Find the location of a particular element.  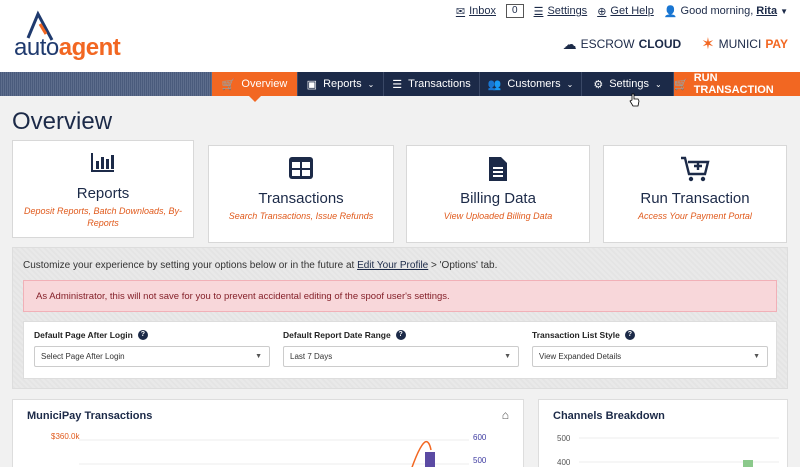

channels-axis-tick: 400 is located at coordinates (564, 462).